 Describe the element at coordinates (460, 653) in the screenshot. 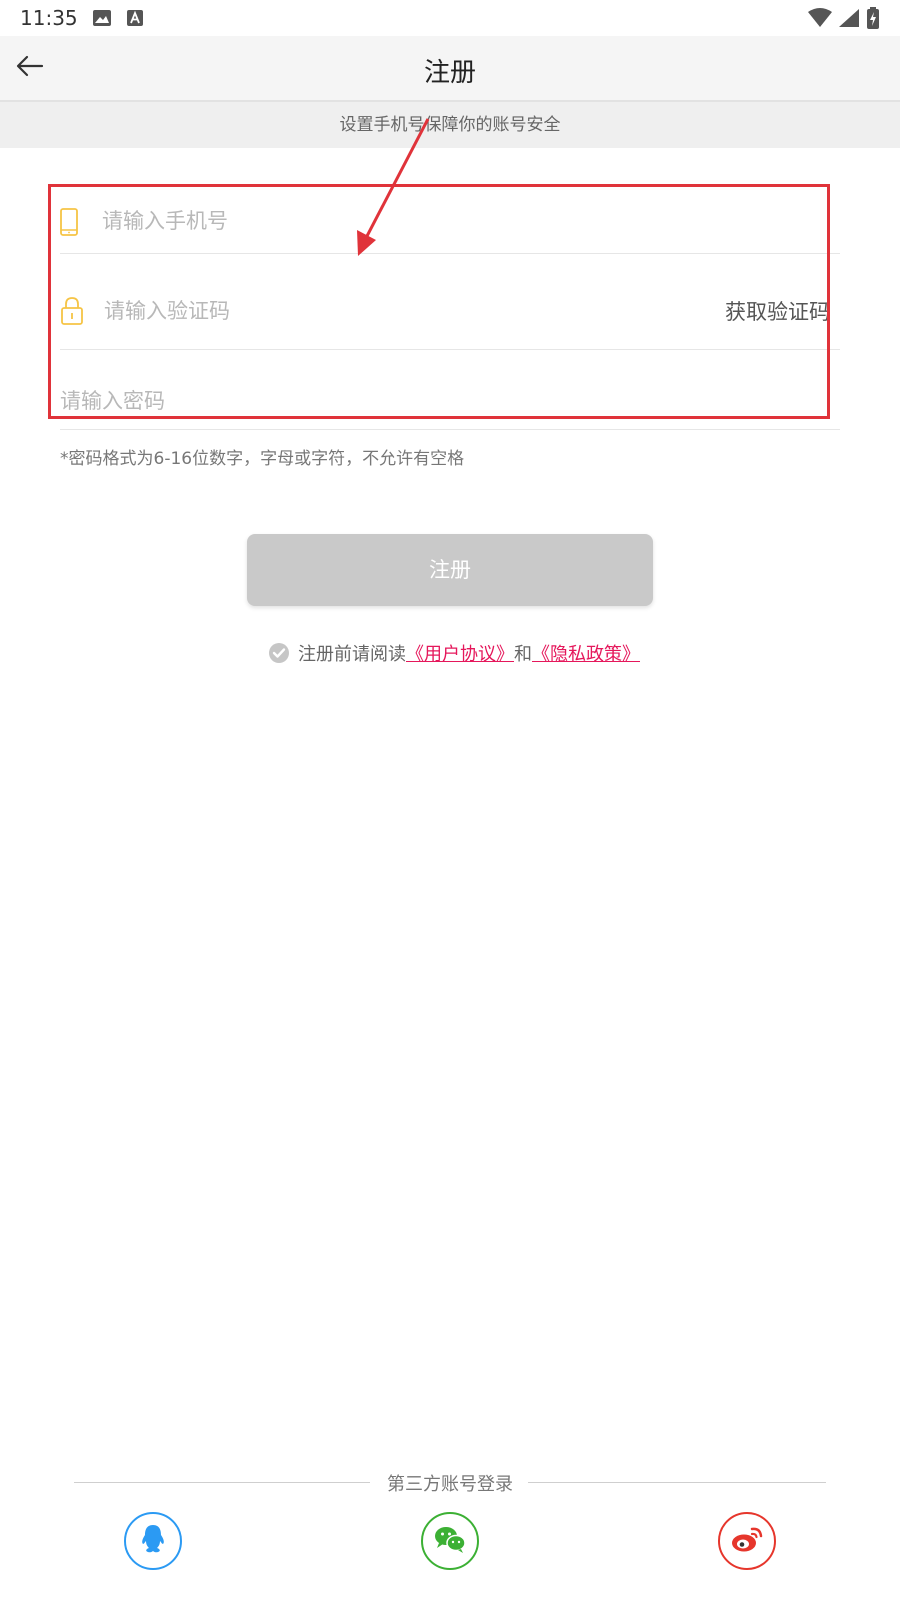

I see `user-agreement-link: 《用户协议》` at that location.